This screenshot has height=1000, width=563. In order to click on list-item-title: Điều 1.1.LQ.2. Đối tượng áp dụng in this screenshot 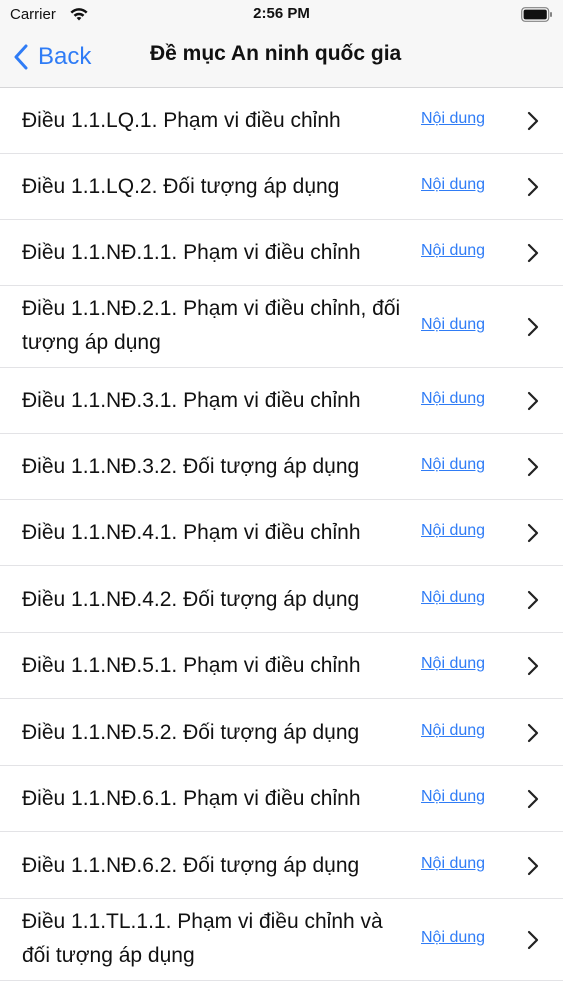, I will do `click(181, 186)`.